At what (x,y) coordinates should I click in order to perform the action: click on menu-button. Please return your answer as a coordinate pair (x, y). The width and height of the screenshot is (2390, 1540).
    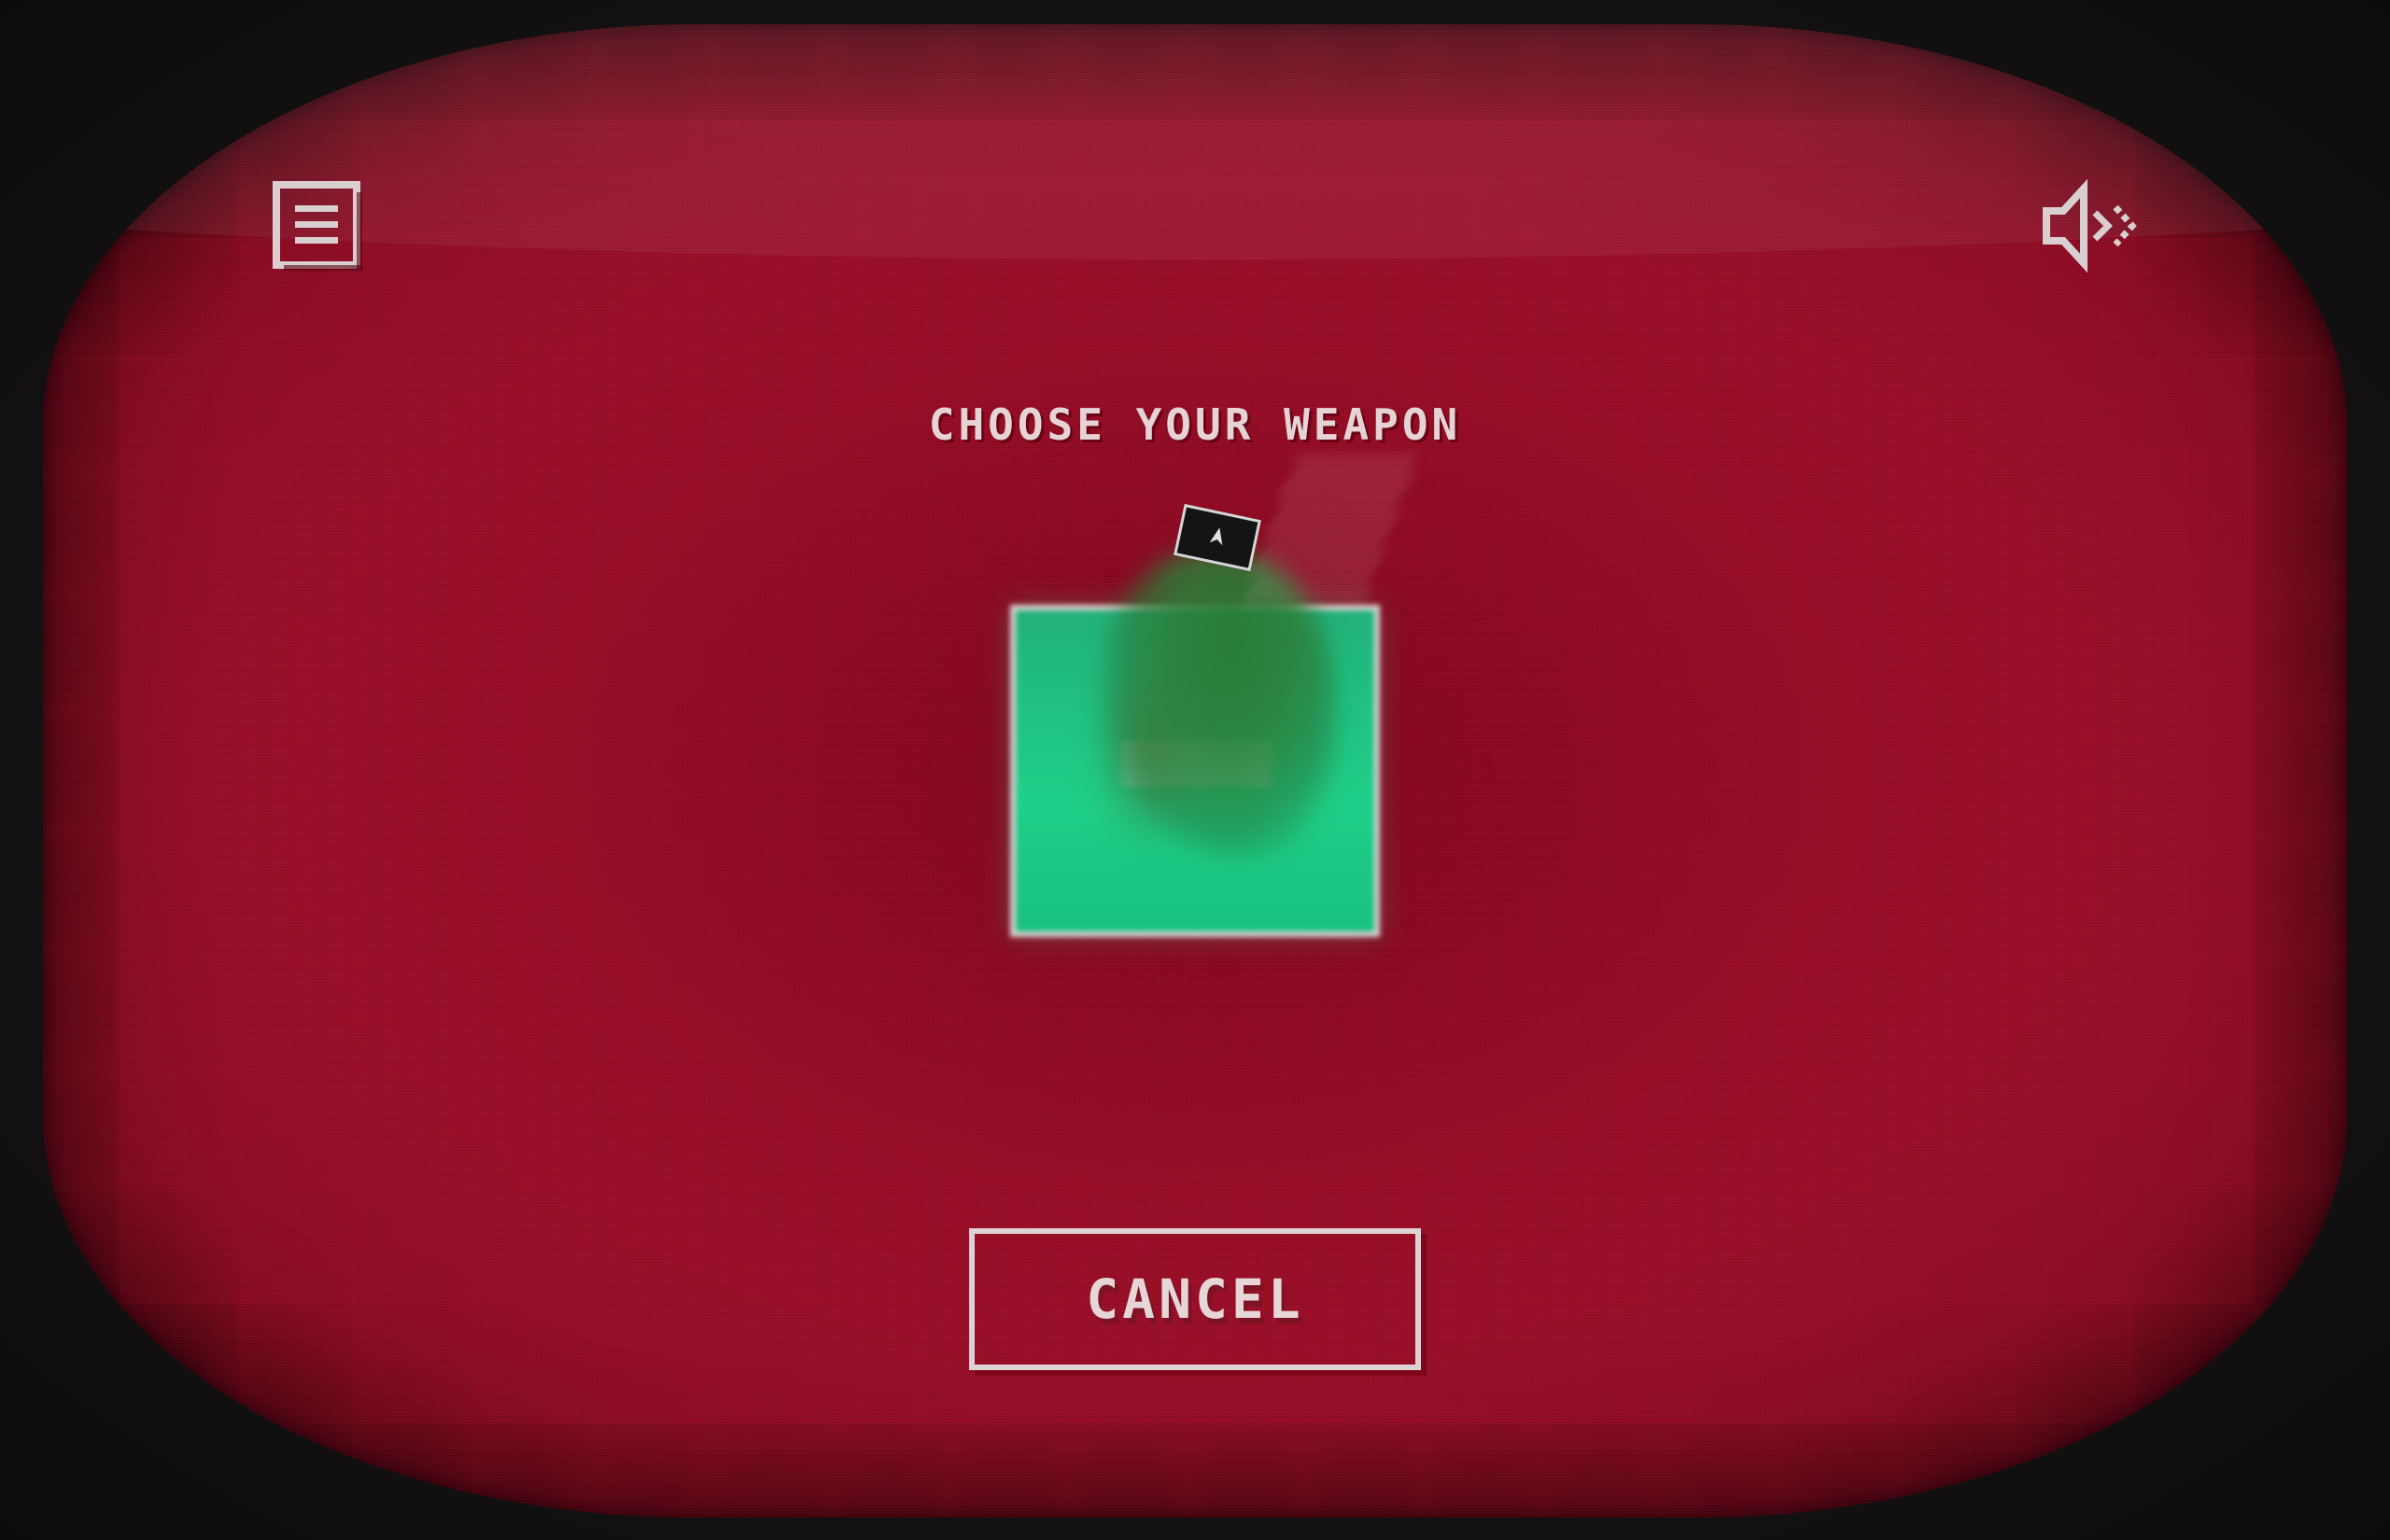
    Looking at the image, I should click on (319, 225).